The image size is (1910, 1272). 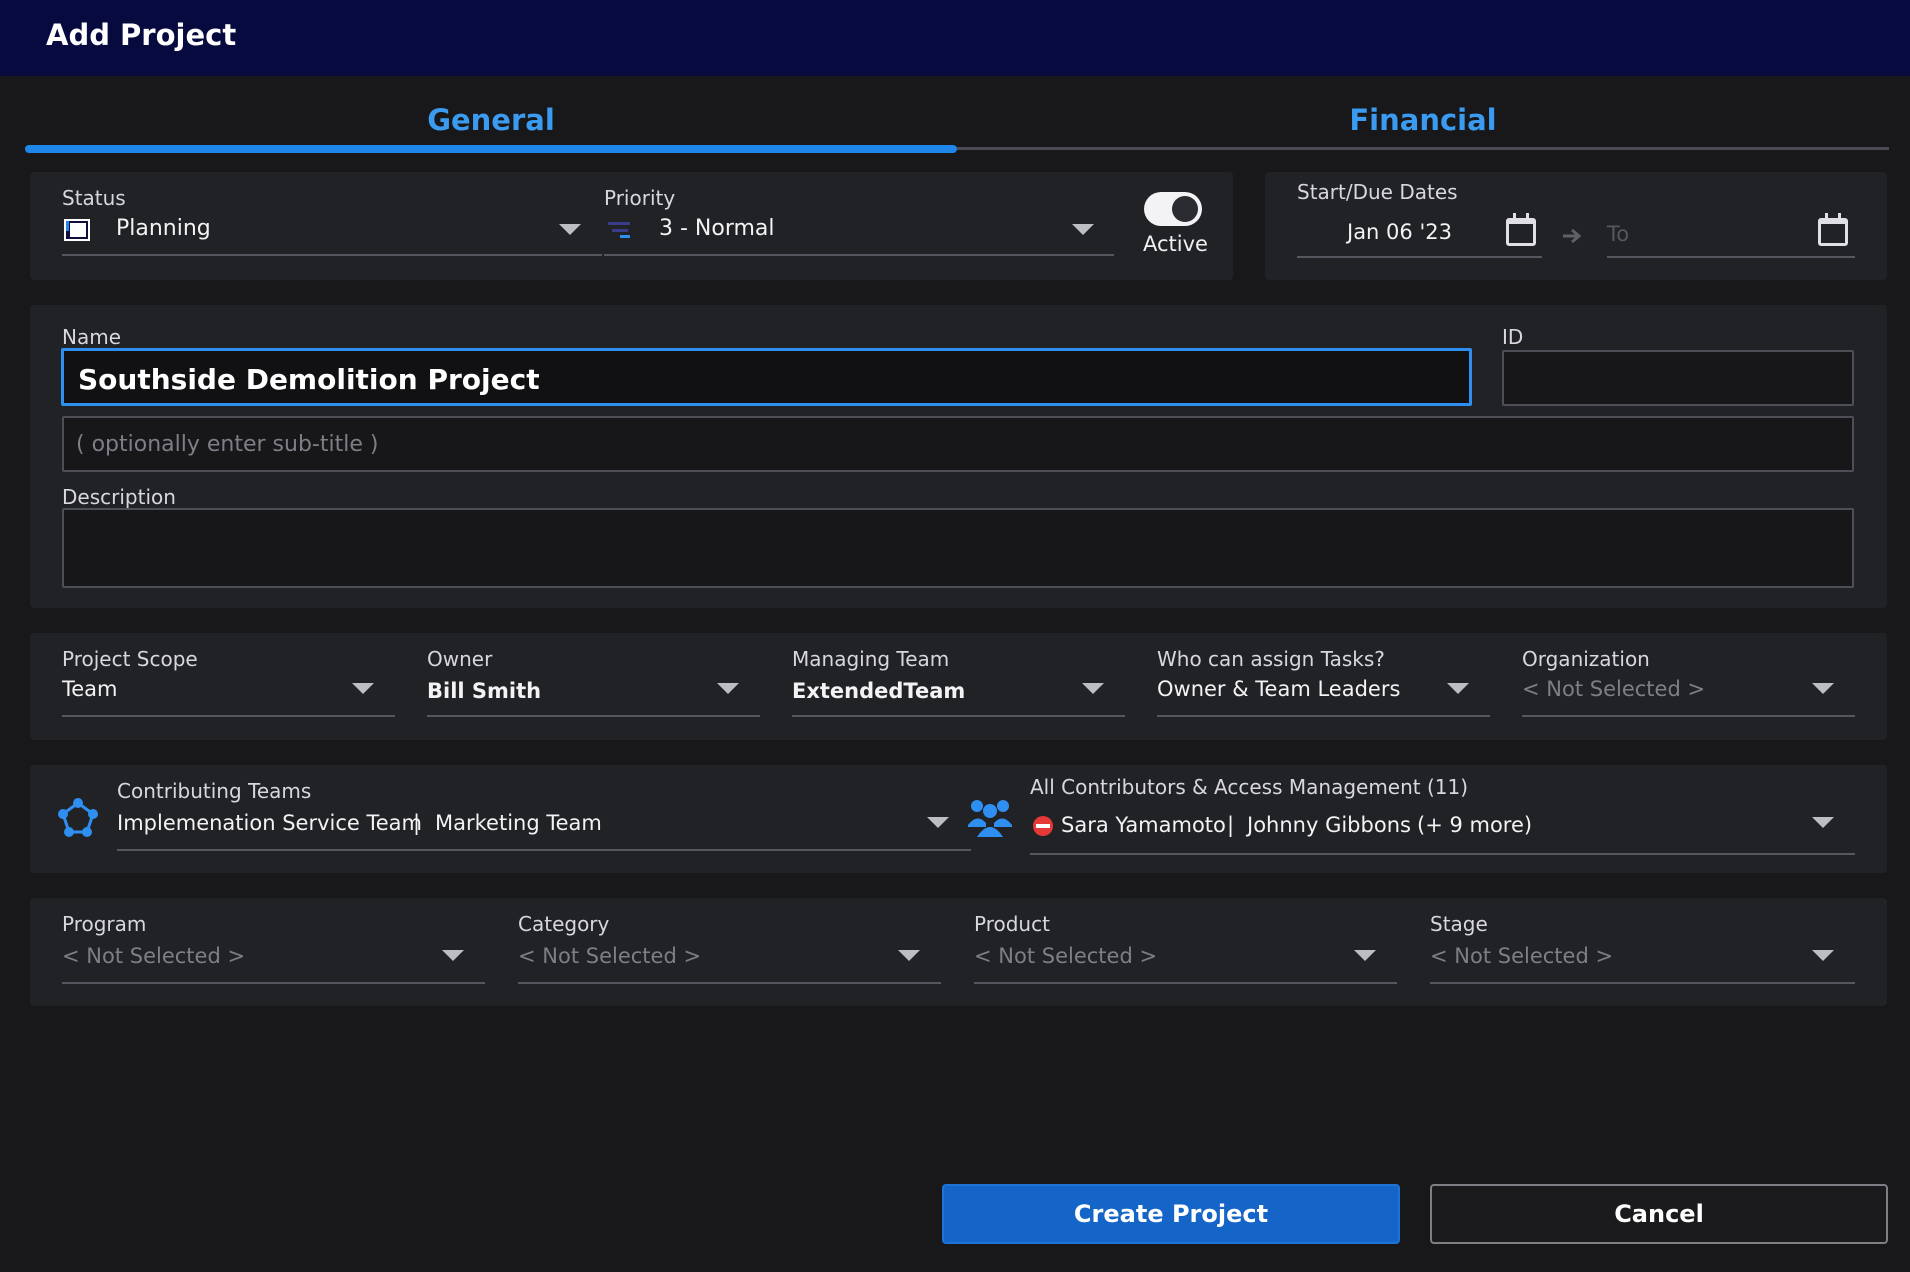 What do you see at coordinates (1522, 956) in the screenshot?
I see `stage-value: < Not Selected >` at bounding box center [1522, 956].